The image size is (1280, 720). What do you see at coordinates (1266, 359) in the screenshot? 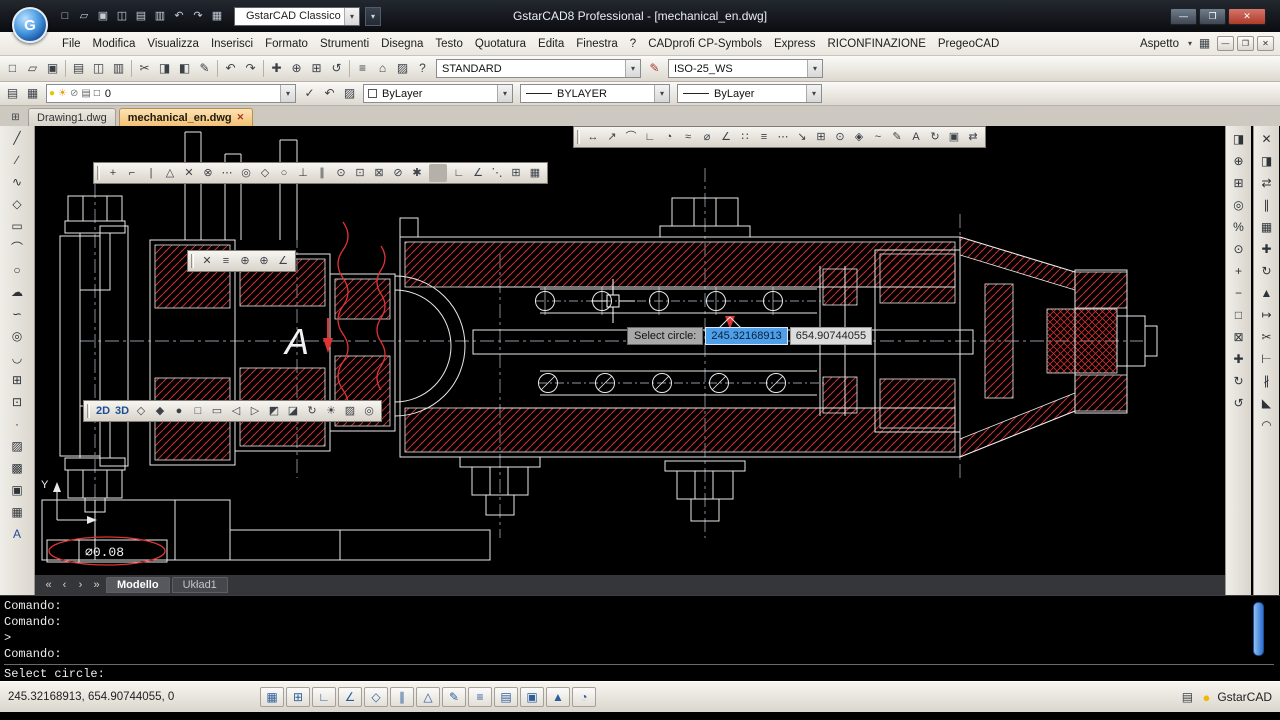
I see `extend-icon: ⊢` at bounding box center [1266, 359].